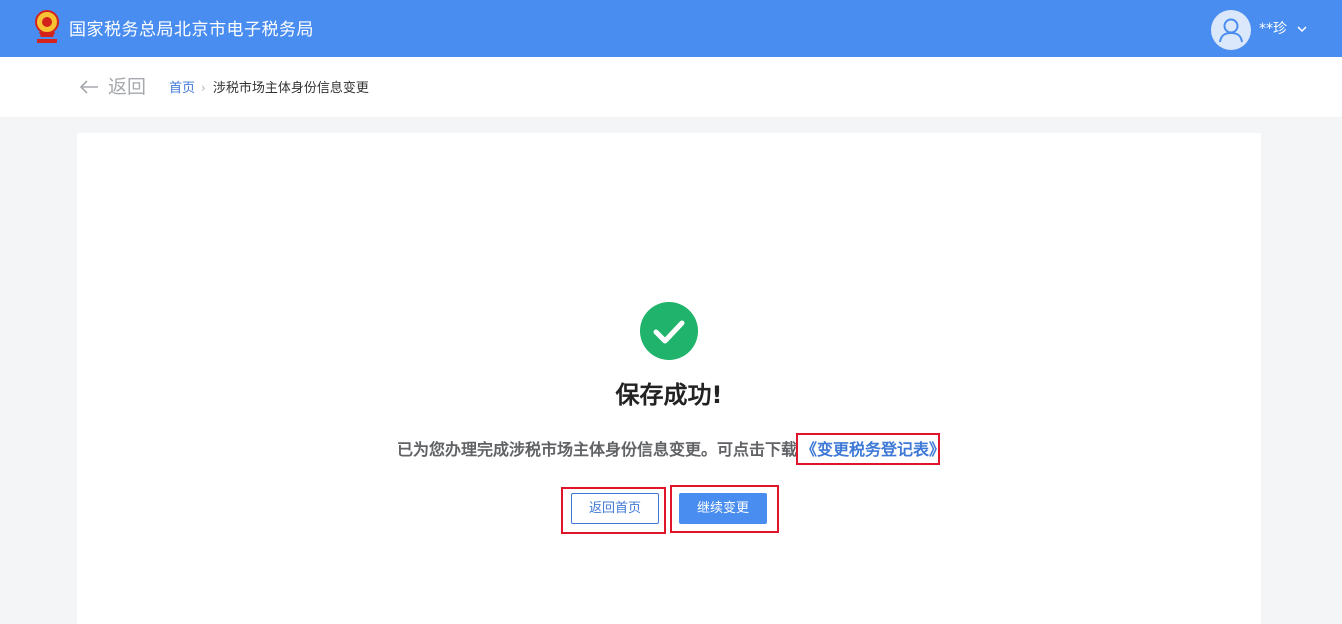  I want to click on back-button: 返回, so click(114, 87).